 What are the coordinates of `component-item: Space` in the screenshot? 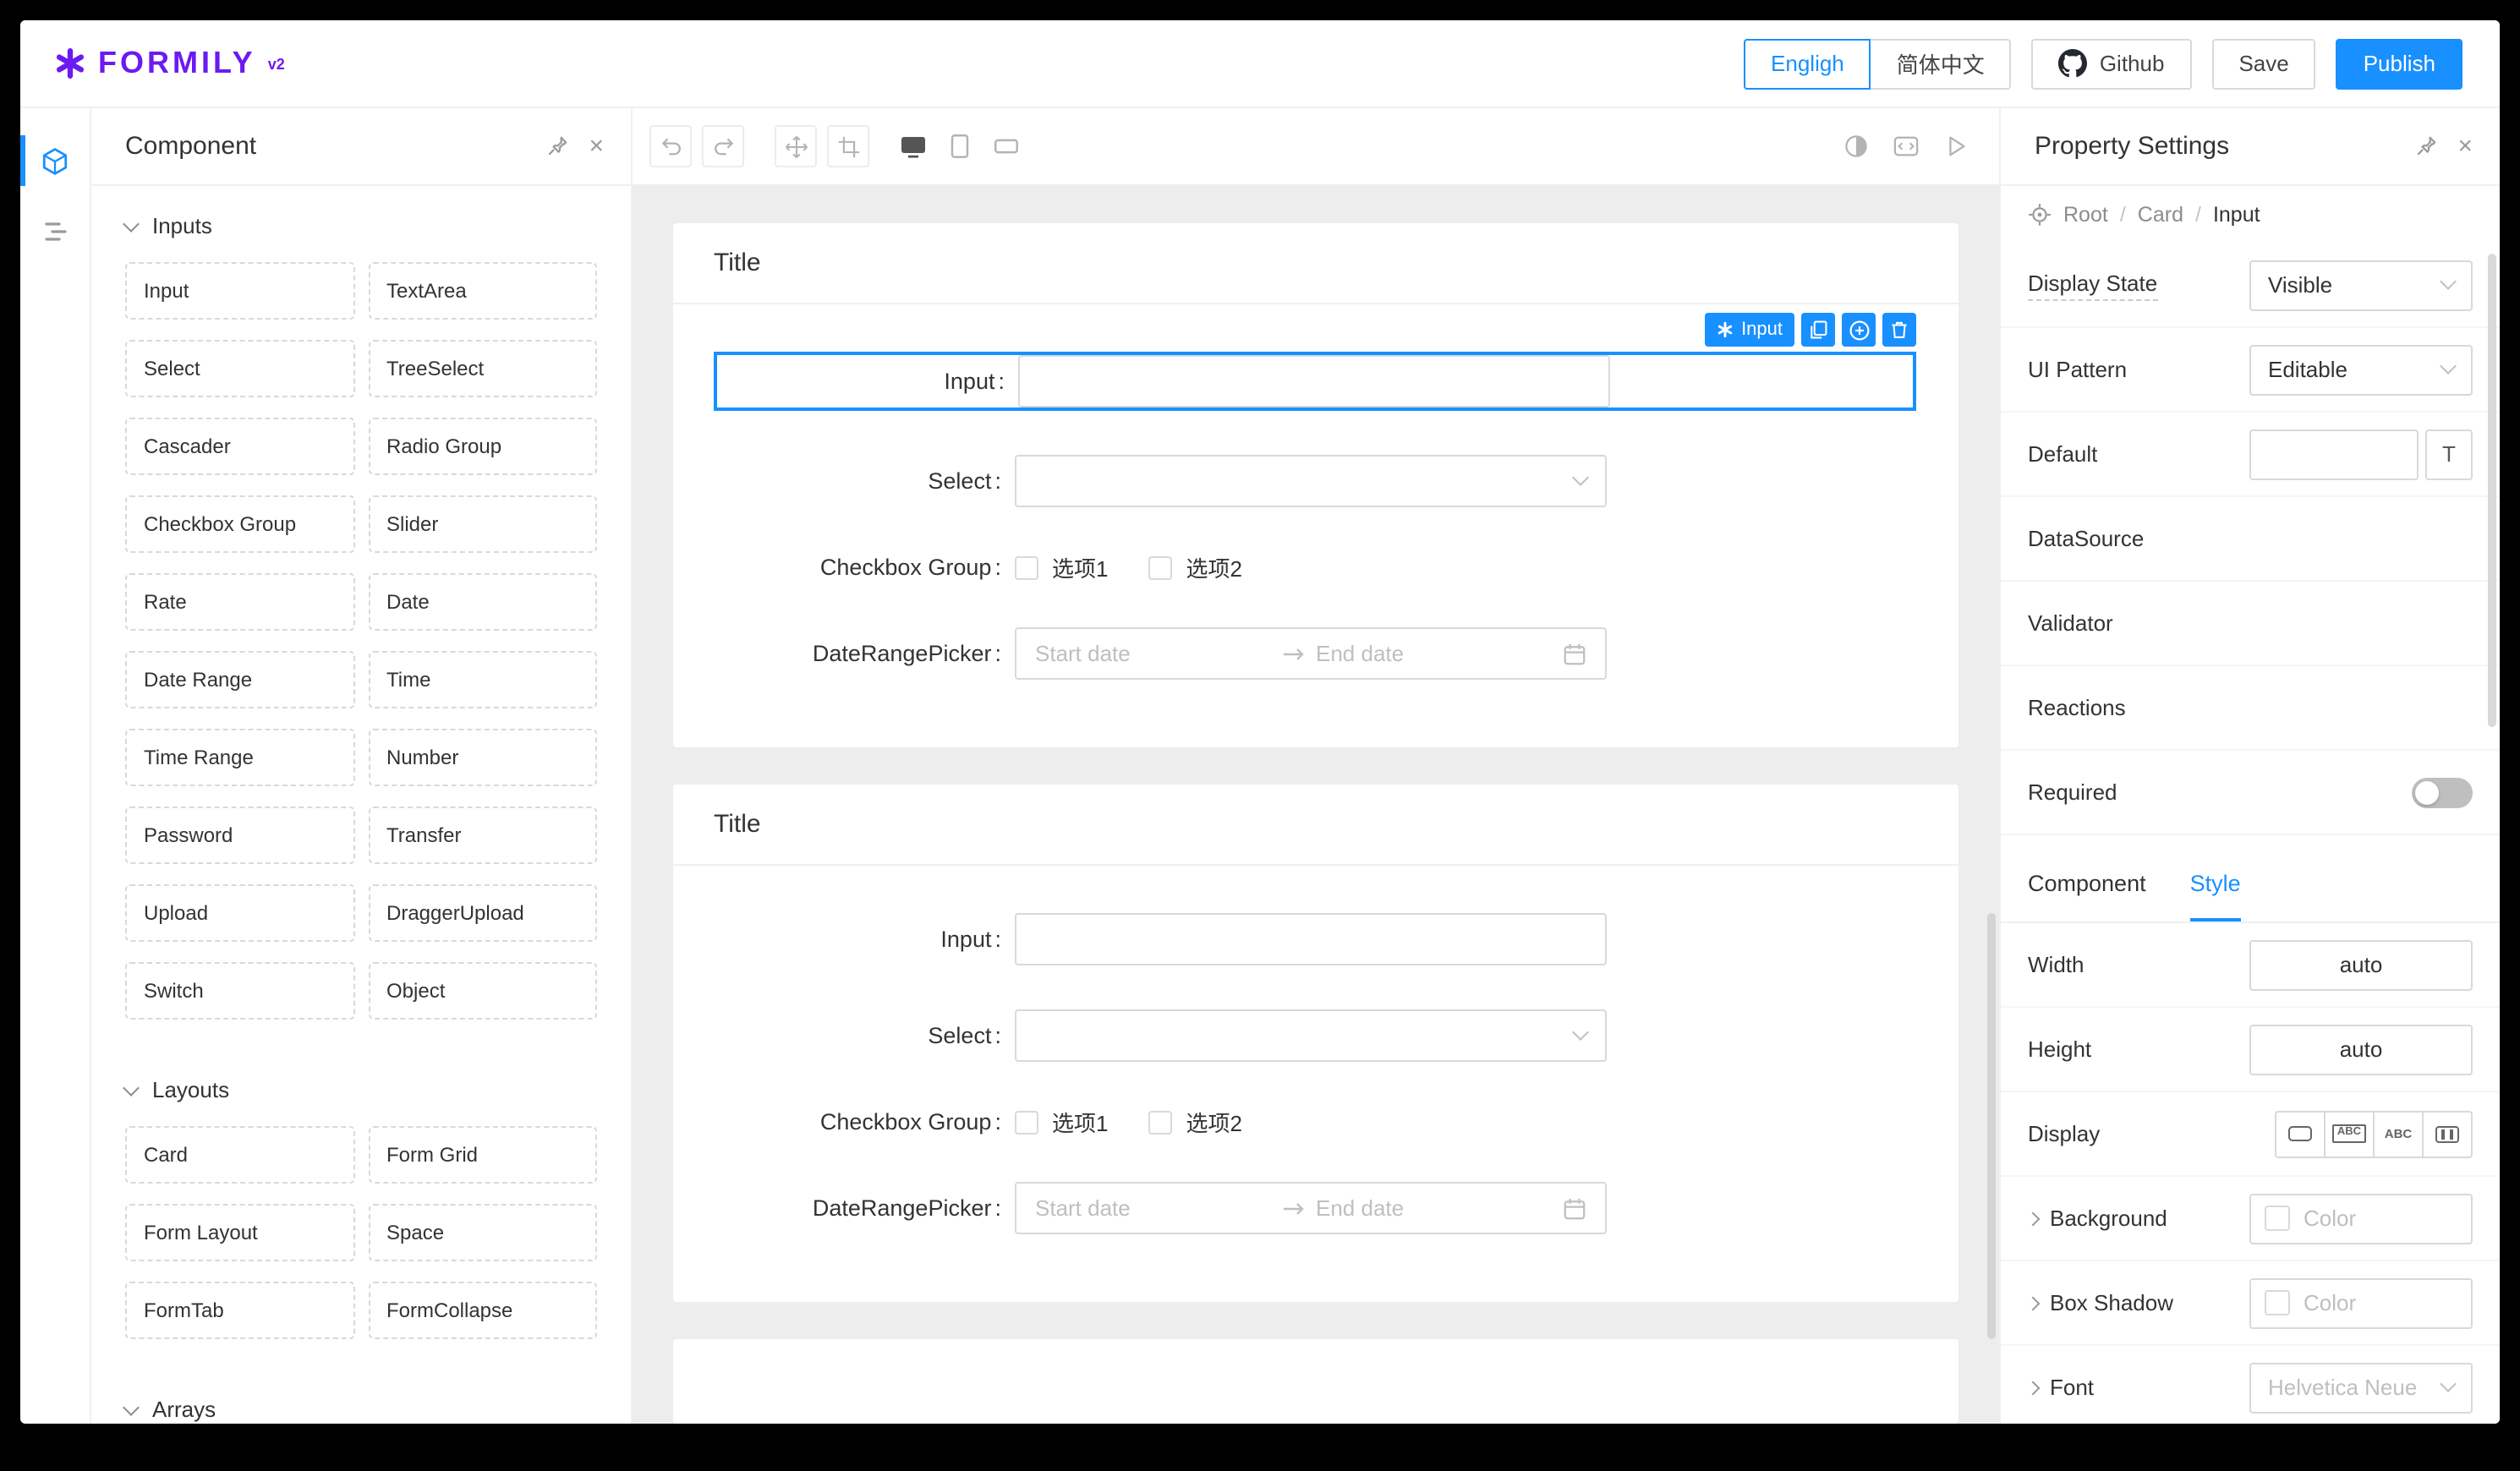 It's located at (483, 1232).